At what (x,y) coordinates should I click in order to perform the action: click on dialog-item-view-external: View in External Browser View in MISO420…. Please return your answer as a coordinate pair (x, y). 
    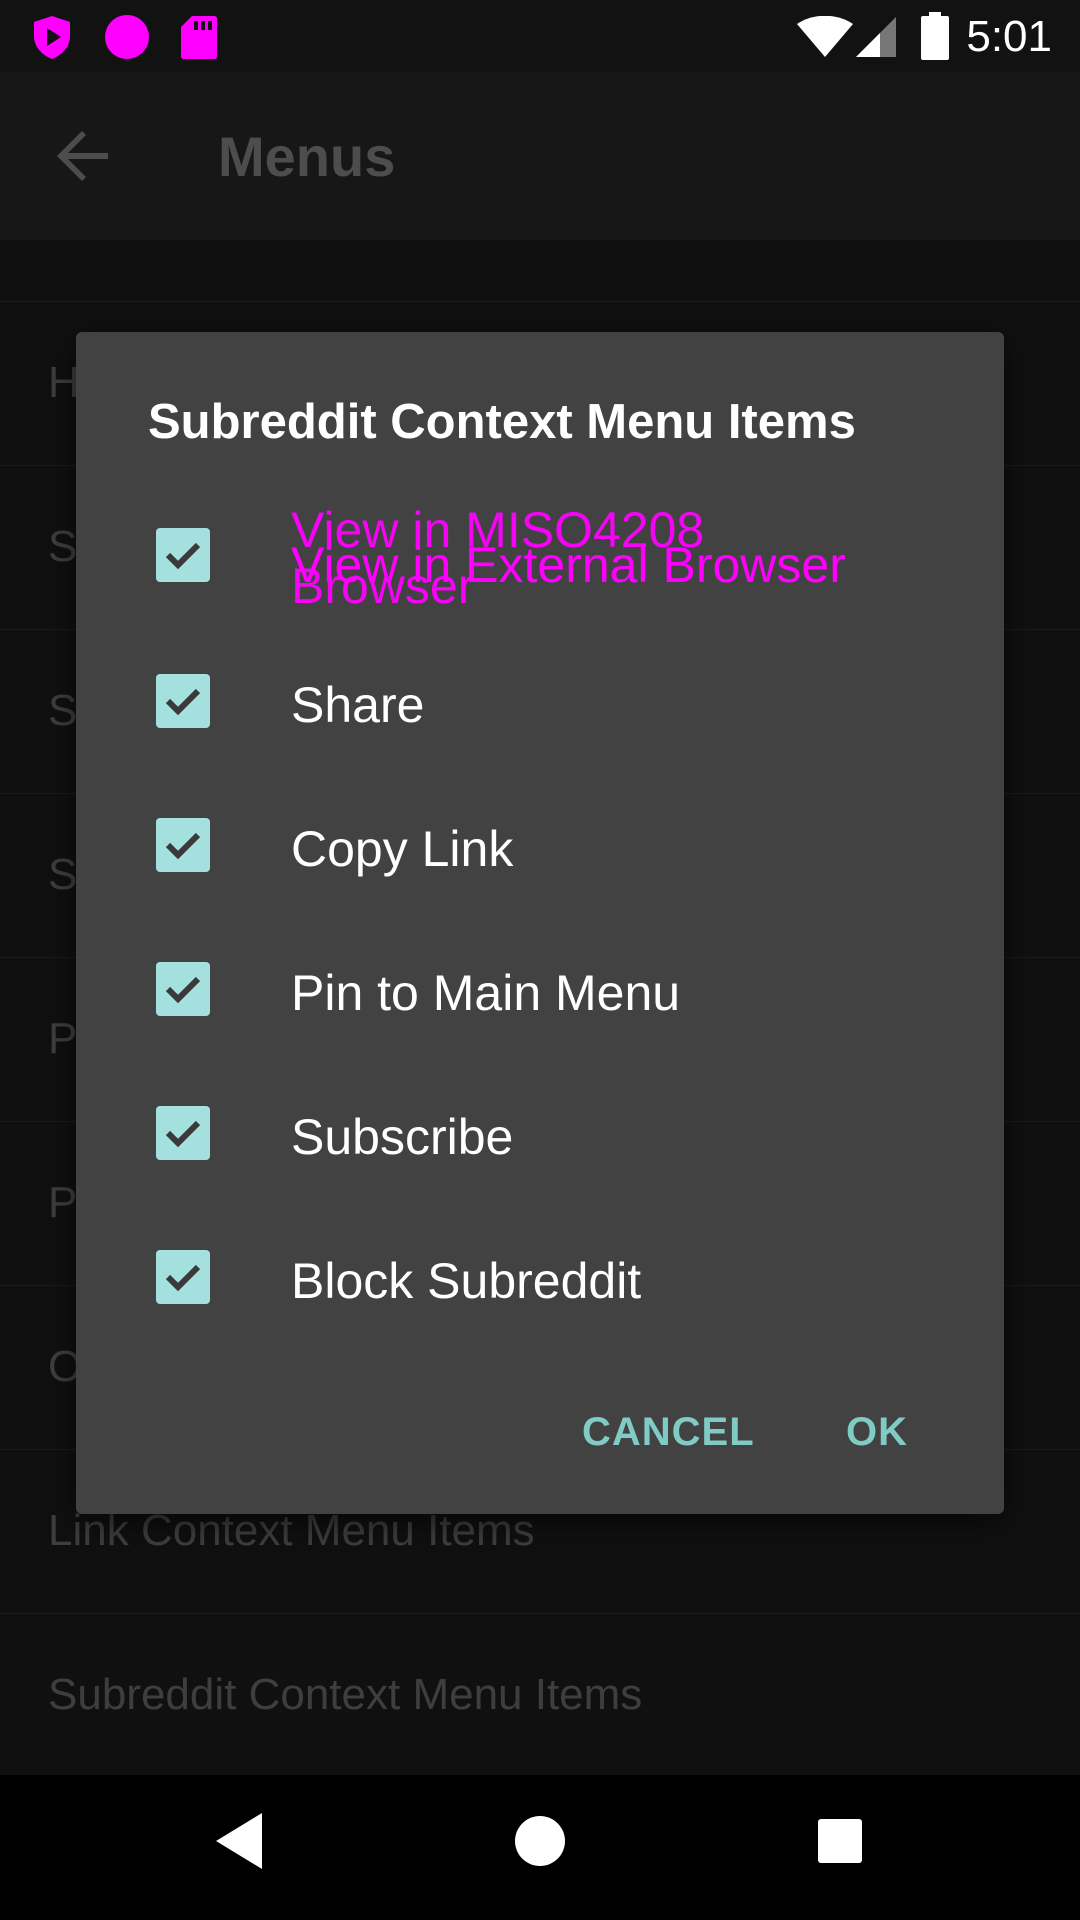
    Looking at the image, I should click on (540, 552).